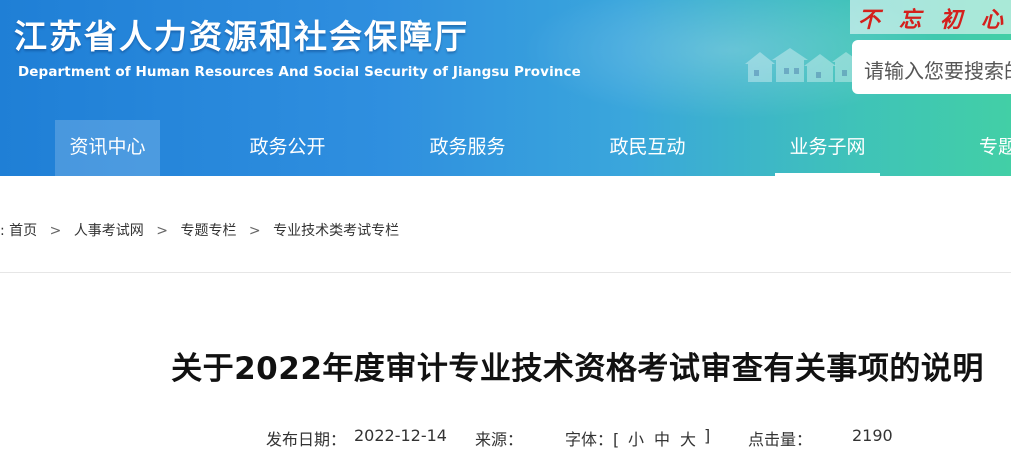 The width and height of the screenshot is (1011, 458). Describe the element at coordinates (802, 65) in the screenshot. I see `landscape-illustration` at that location.